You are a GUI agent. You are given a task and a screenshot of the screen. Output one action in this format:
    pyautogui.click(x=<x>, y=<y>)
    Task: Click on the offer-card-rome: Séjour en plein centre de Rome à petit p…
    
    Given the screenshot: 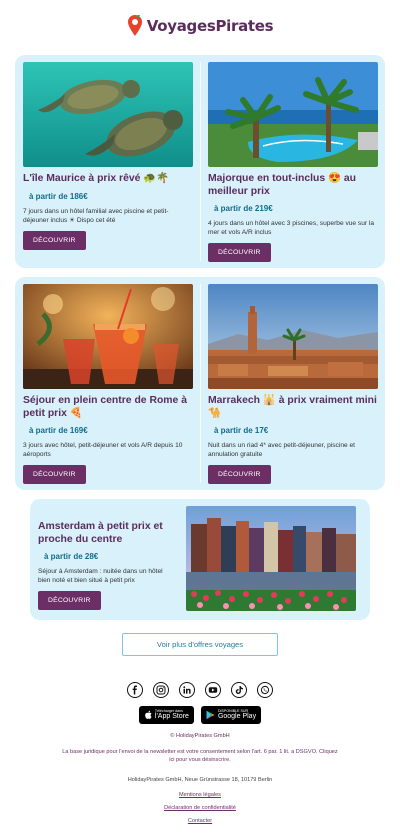 What is the action you would take?
    pyautogui.click(x=108, y=384)
    